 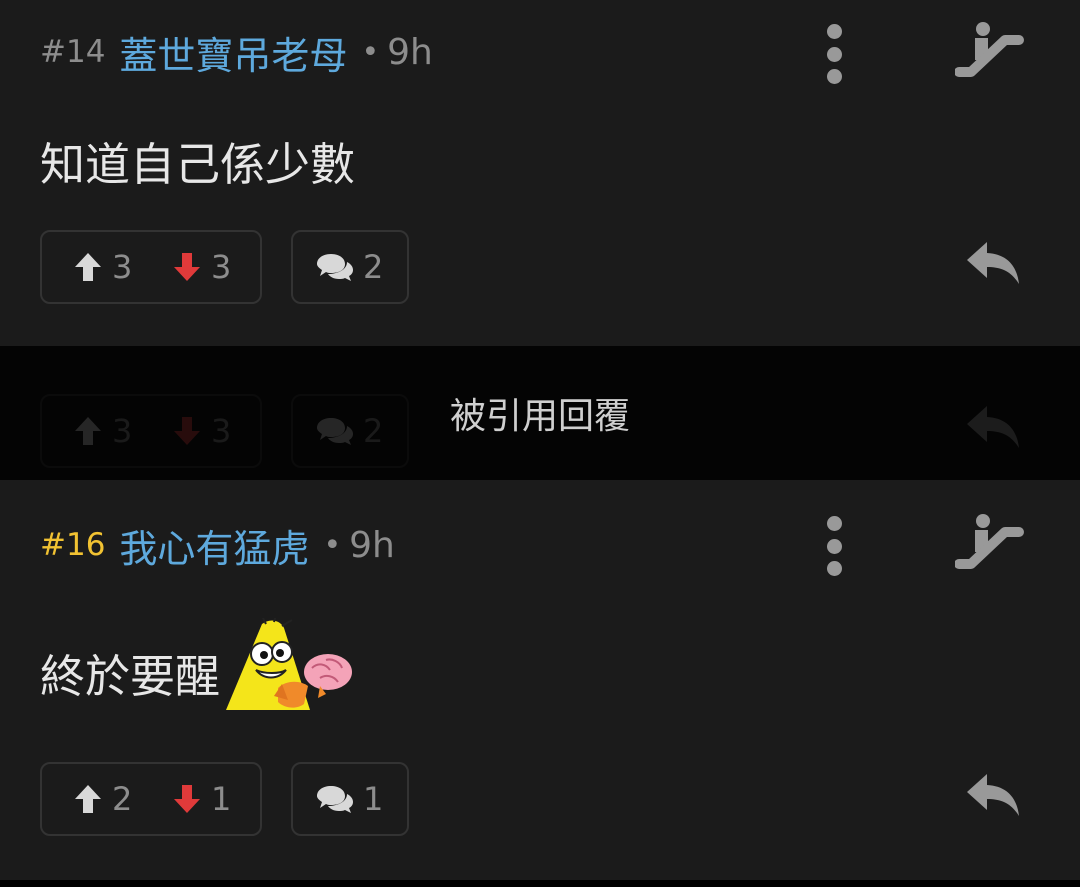 I want to click on downvote-count: 1, so click(x=221, y=799).